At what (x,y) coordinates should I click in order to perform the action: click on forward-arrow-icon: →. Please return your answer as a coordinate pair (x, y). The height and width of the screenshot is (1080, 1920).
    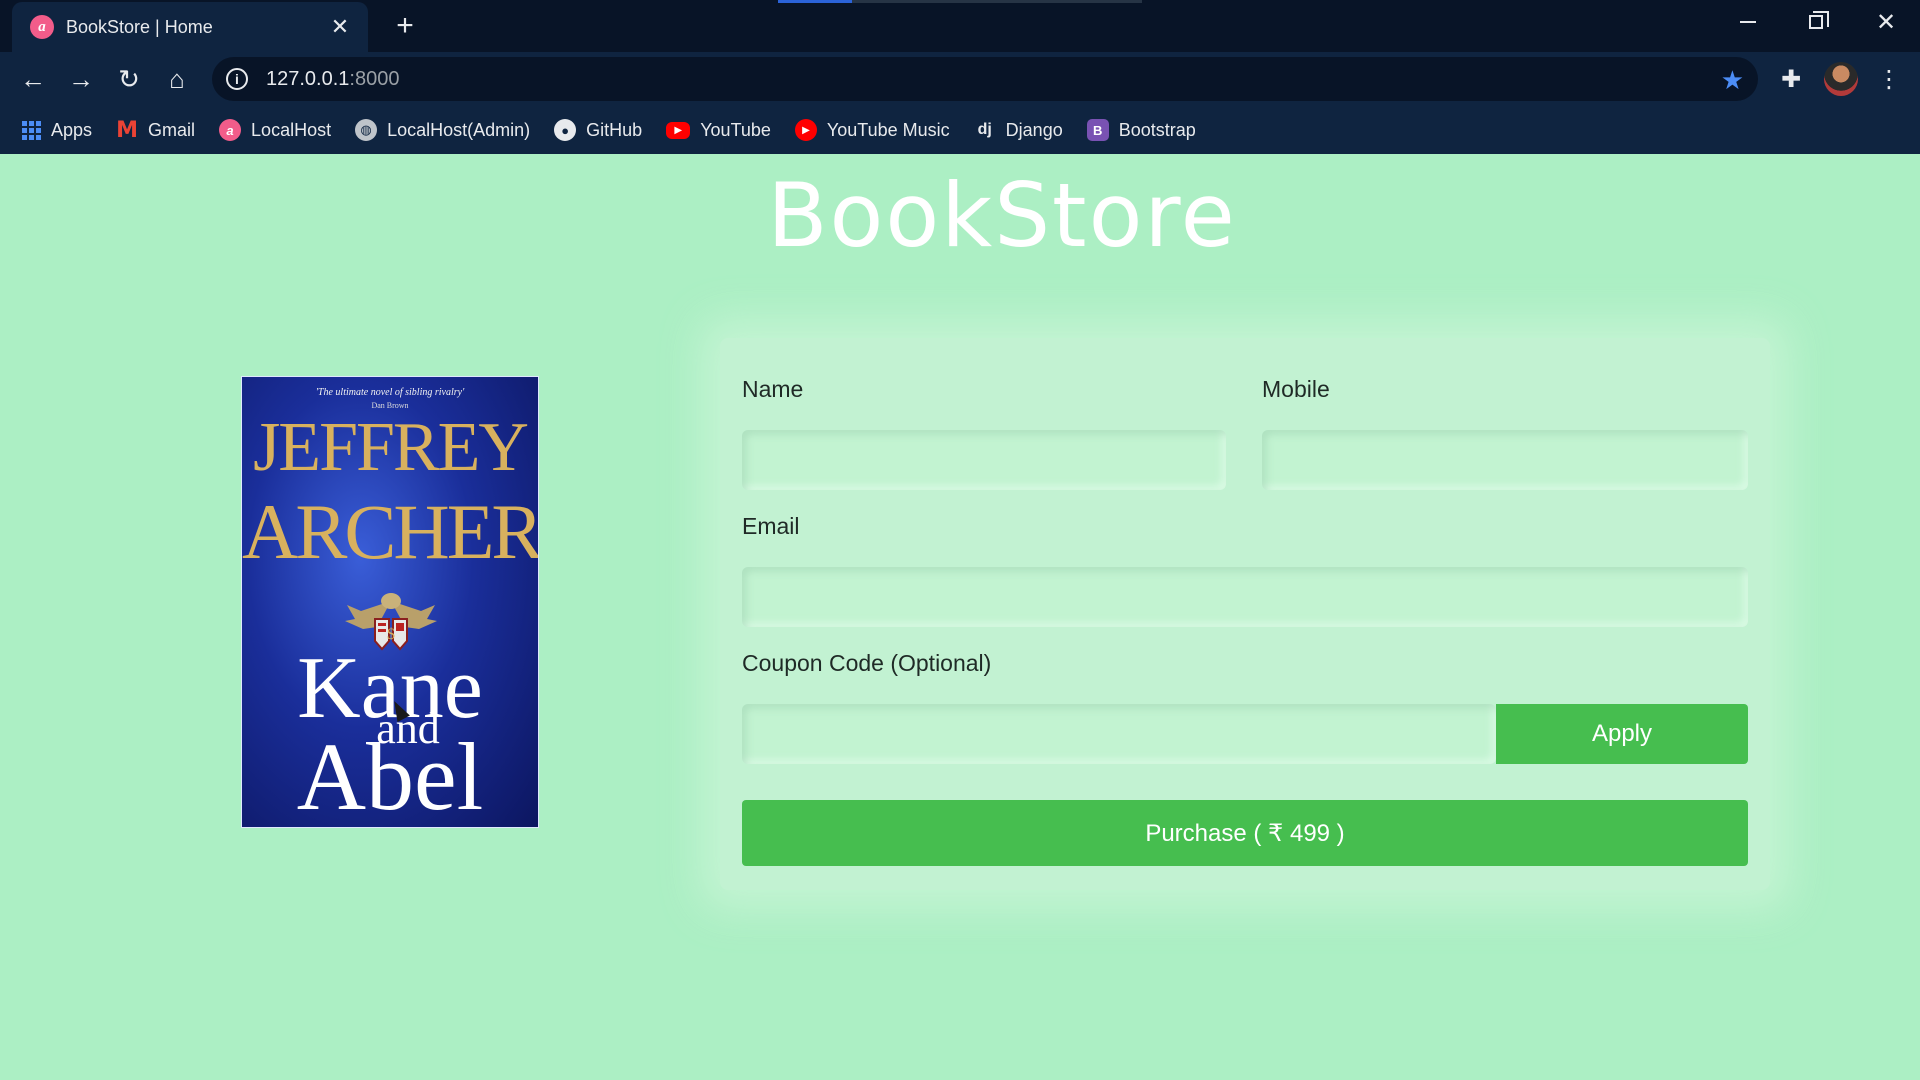
    Looking at the image, I should click on (81, 79).